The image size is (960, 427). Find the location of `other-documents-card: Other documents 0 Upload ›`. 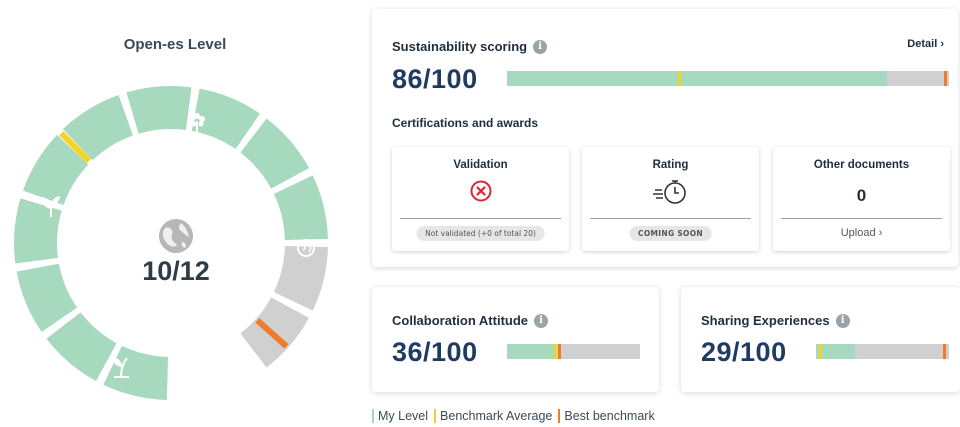

other-documents-card: Other documents 0 Upload › is located at coordinates (861, 199).